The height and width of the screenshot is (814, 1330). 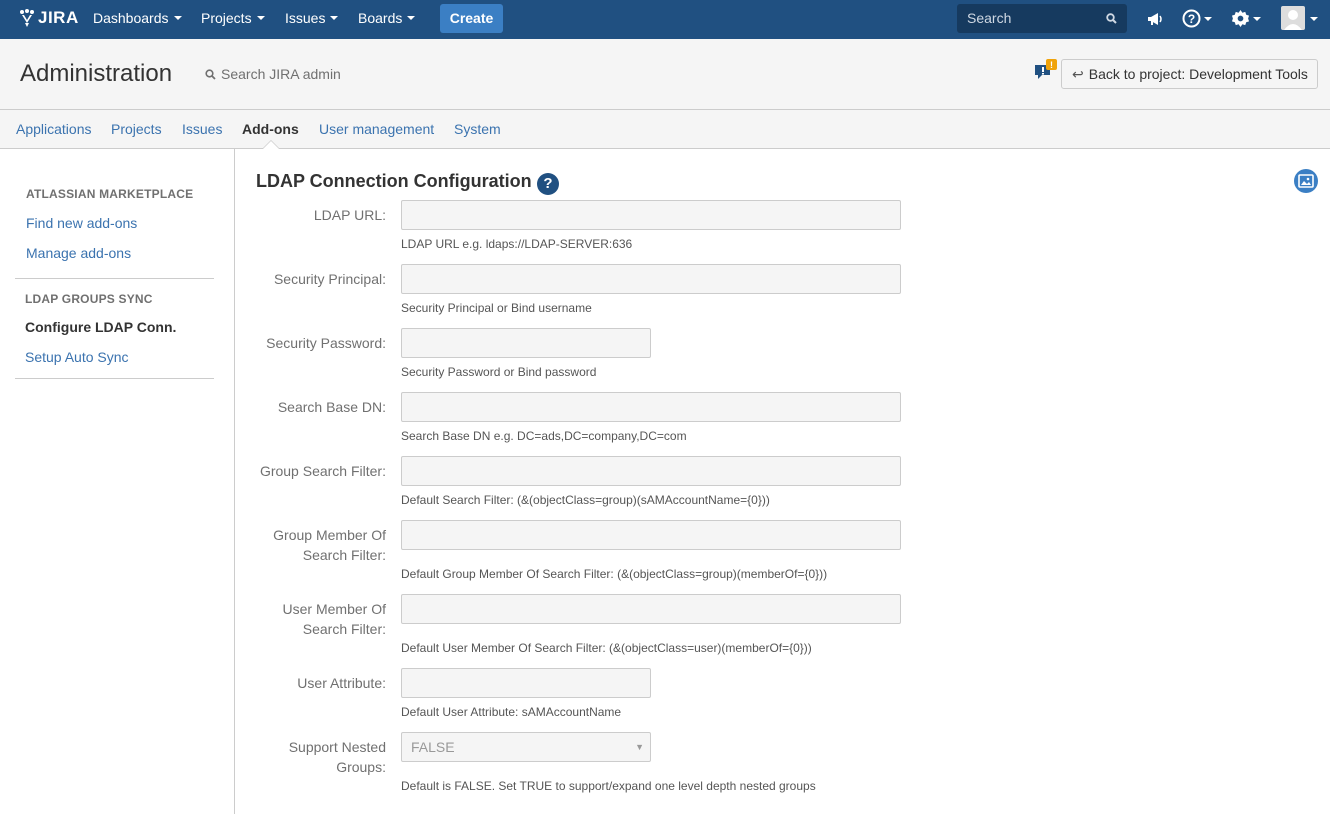 I want to click on user-member-of-label-line2: Search Filter:, so click(x=344, y=629).